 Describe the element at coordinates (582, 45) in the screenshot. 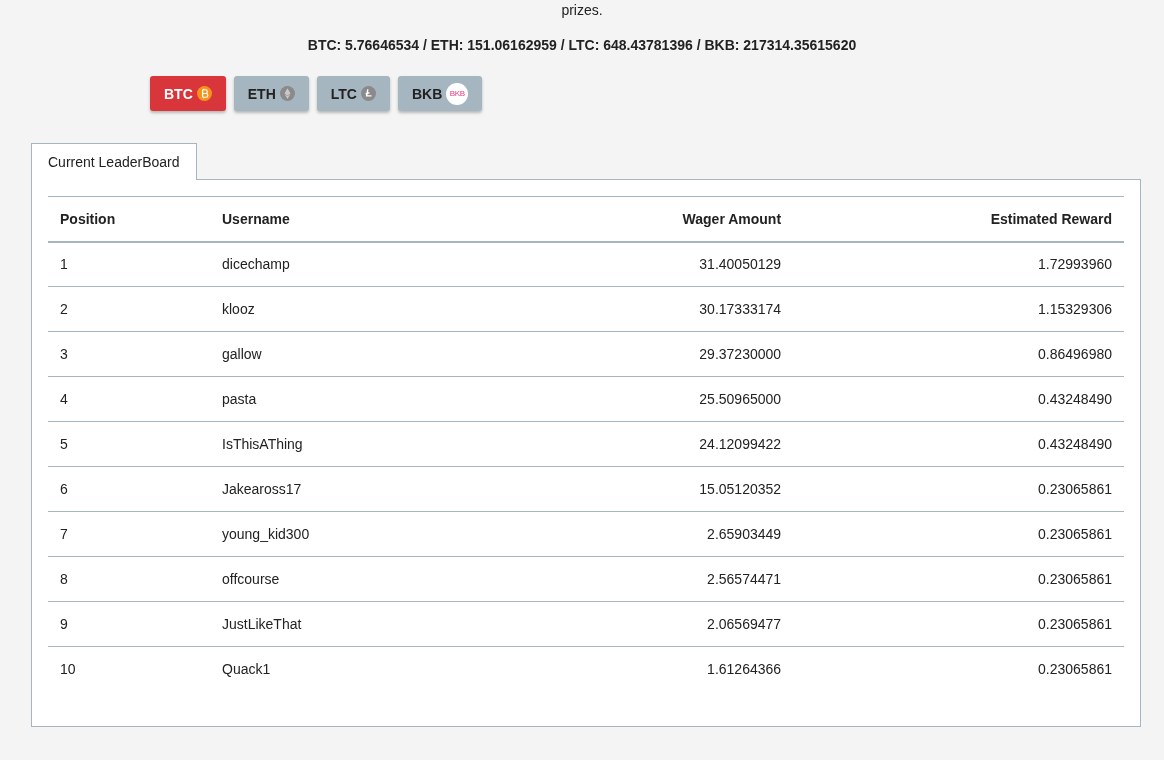

I see `prize-totals: BTC: 5.76646534 / ETH: 151.06162959 / LTC: 648.43781396 / BKB: 217314.35615620` at that location.